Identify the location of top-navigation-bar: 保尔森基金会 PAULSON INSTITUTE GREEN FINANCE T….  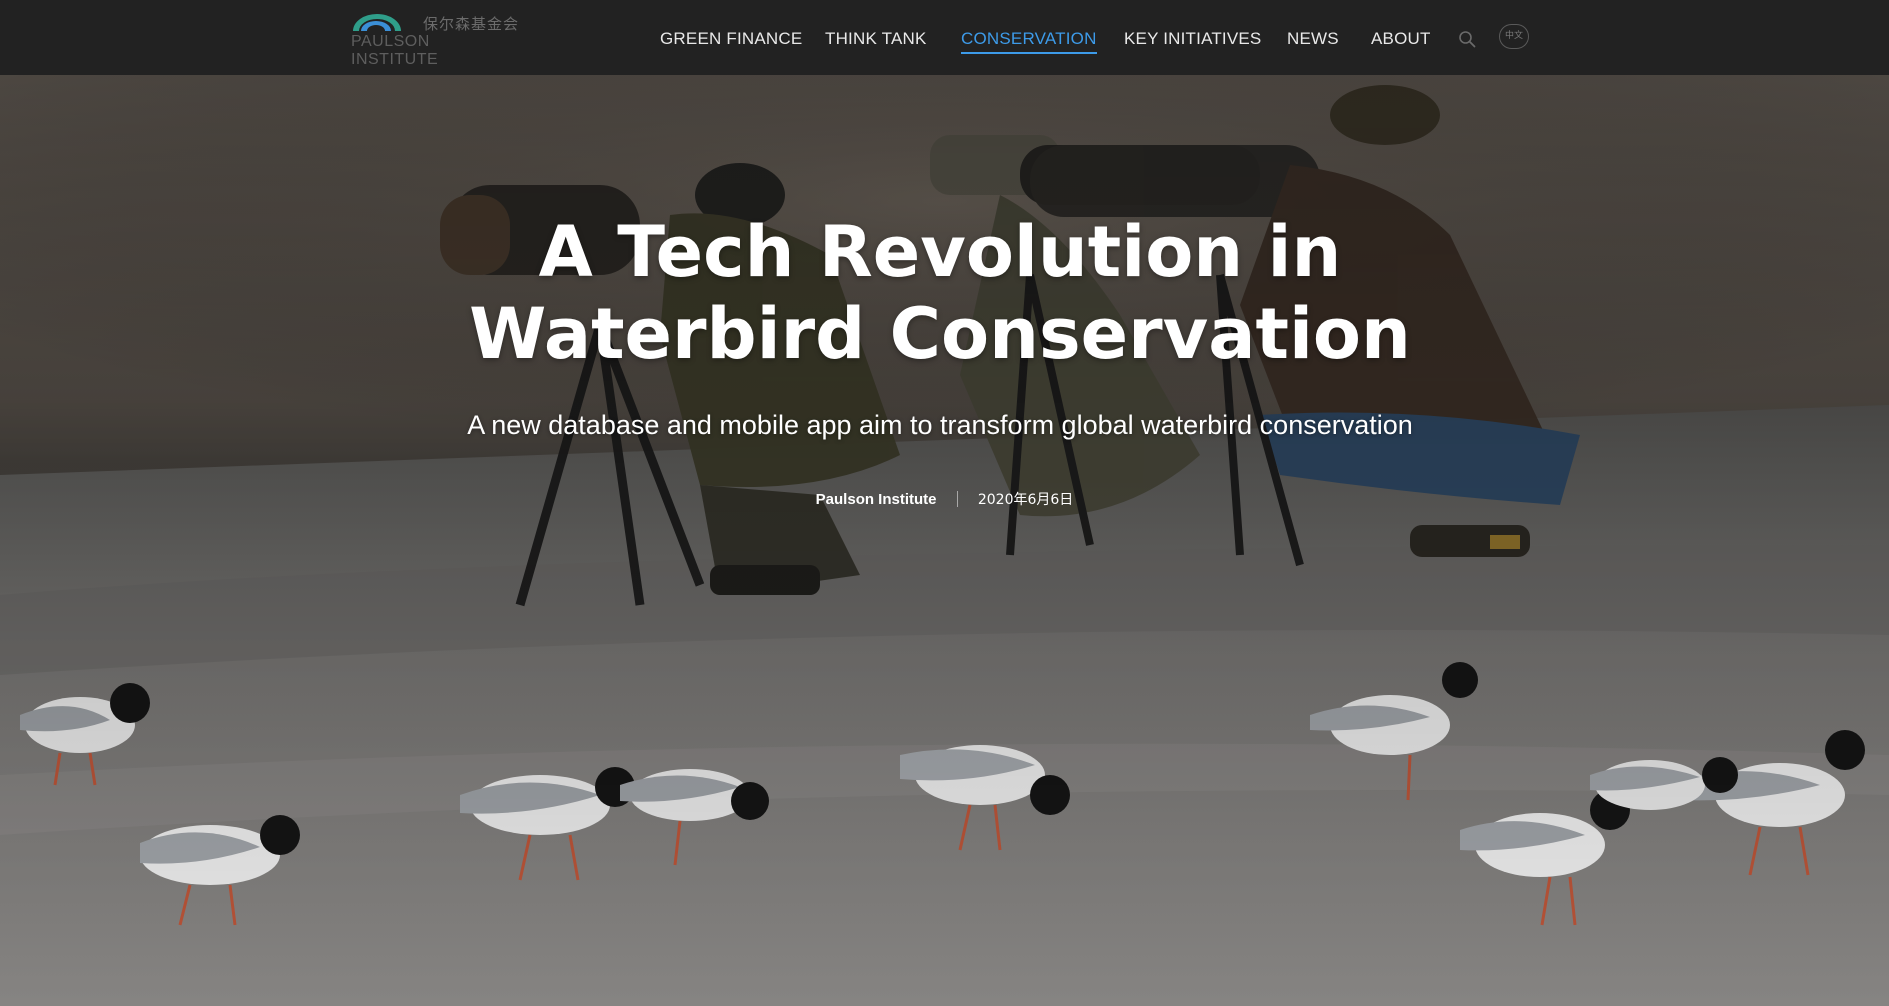
(944, 37).